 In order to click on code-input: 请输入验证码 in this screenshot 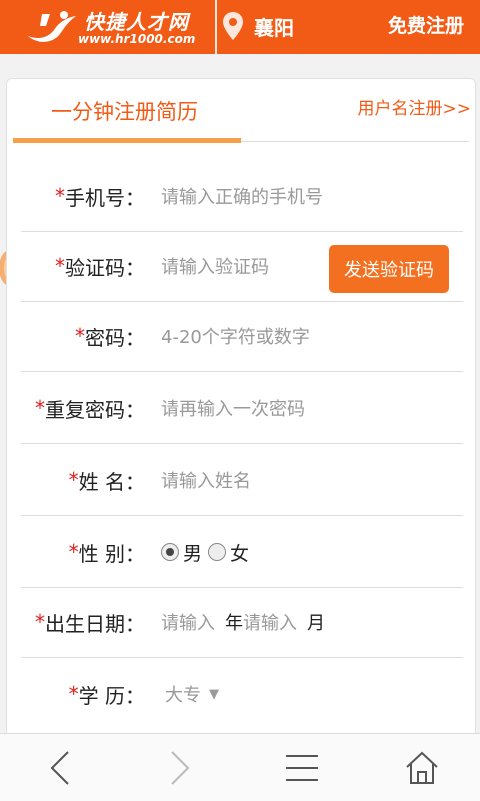, I will do `click(215, 266)`.